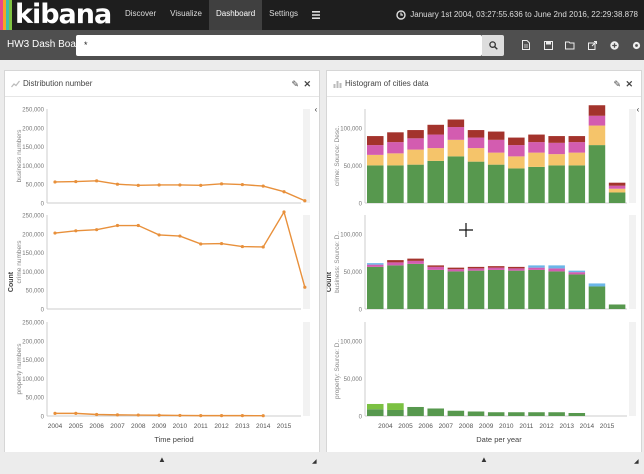 The height and width of the screenshot is (474, 644). What do you see at coordinates (140, 15) in the screenshot?
I see `nav-discover: Discover` at bounding box center [140, 15].